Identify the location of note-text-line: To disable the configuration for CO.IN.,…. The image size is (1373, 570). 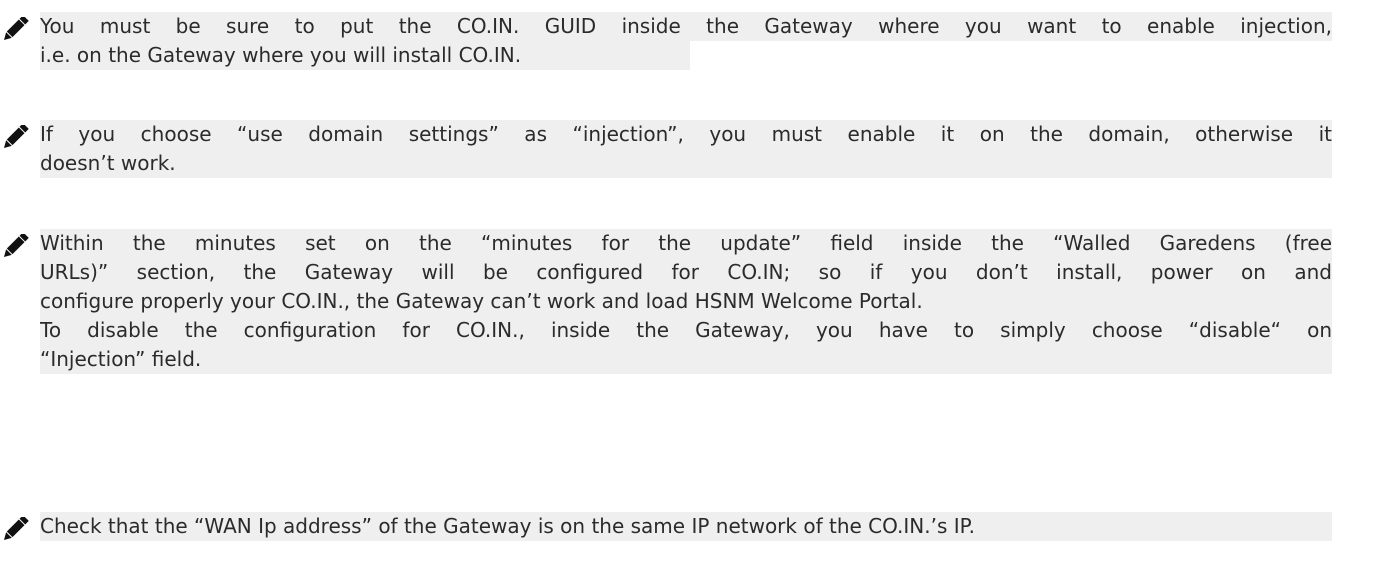
(686, 330).